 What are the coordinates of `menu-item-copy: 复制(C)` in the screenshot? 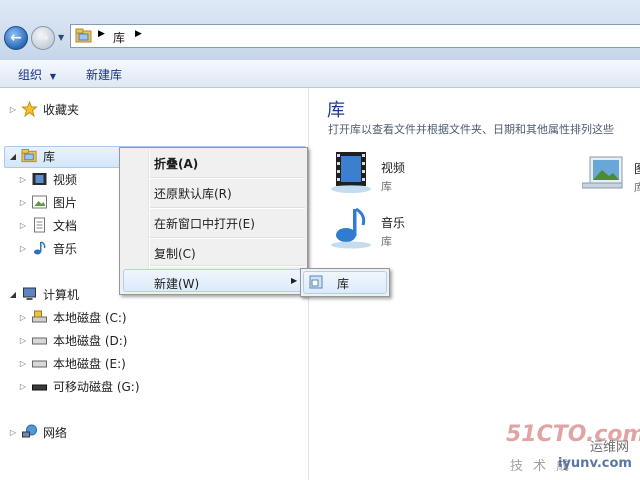 It's located at (175, 253).